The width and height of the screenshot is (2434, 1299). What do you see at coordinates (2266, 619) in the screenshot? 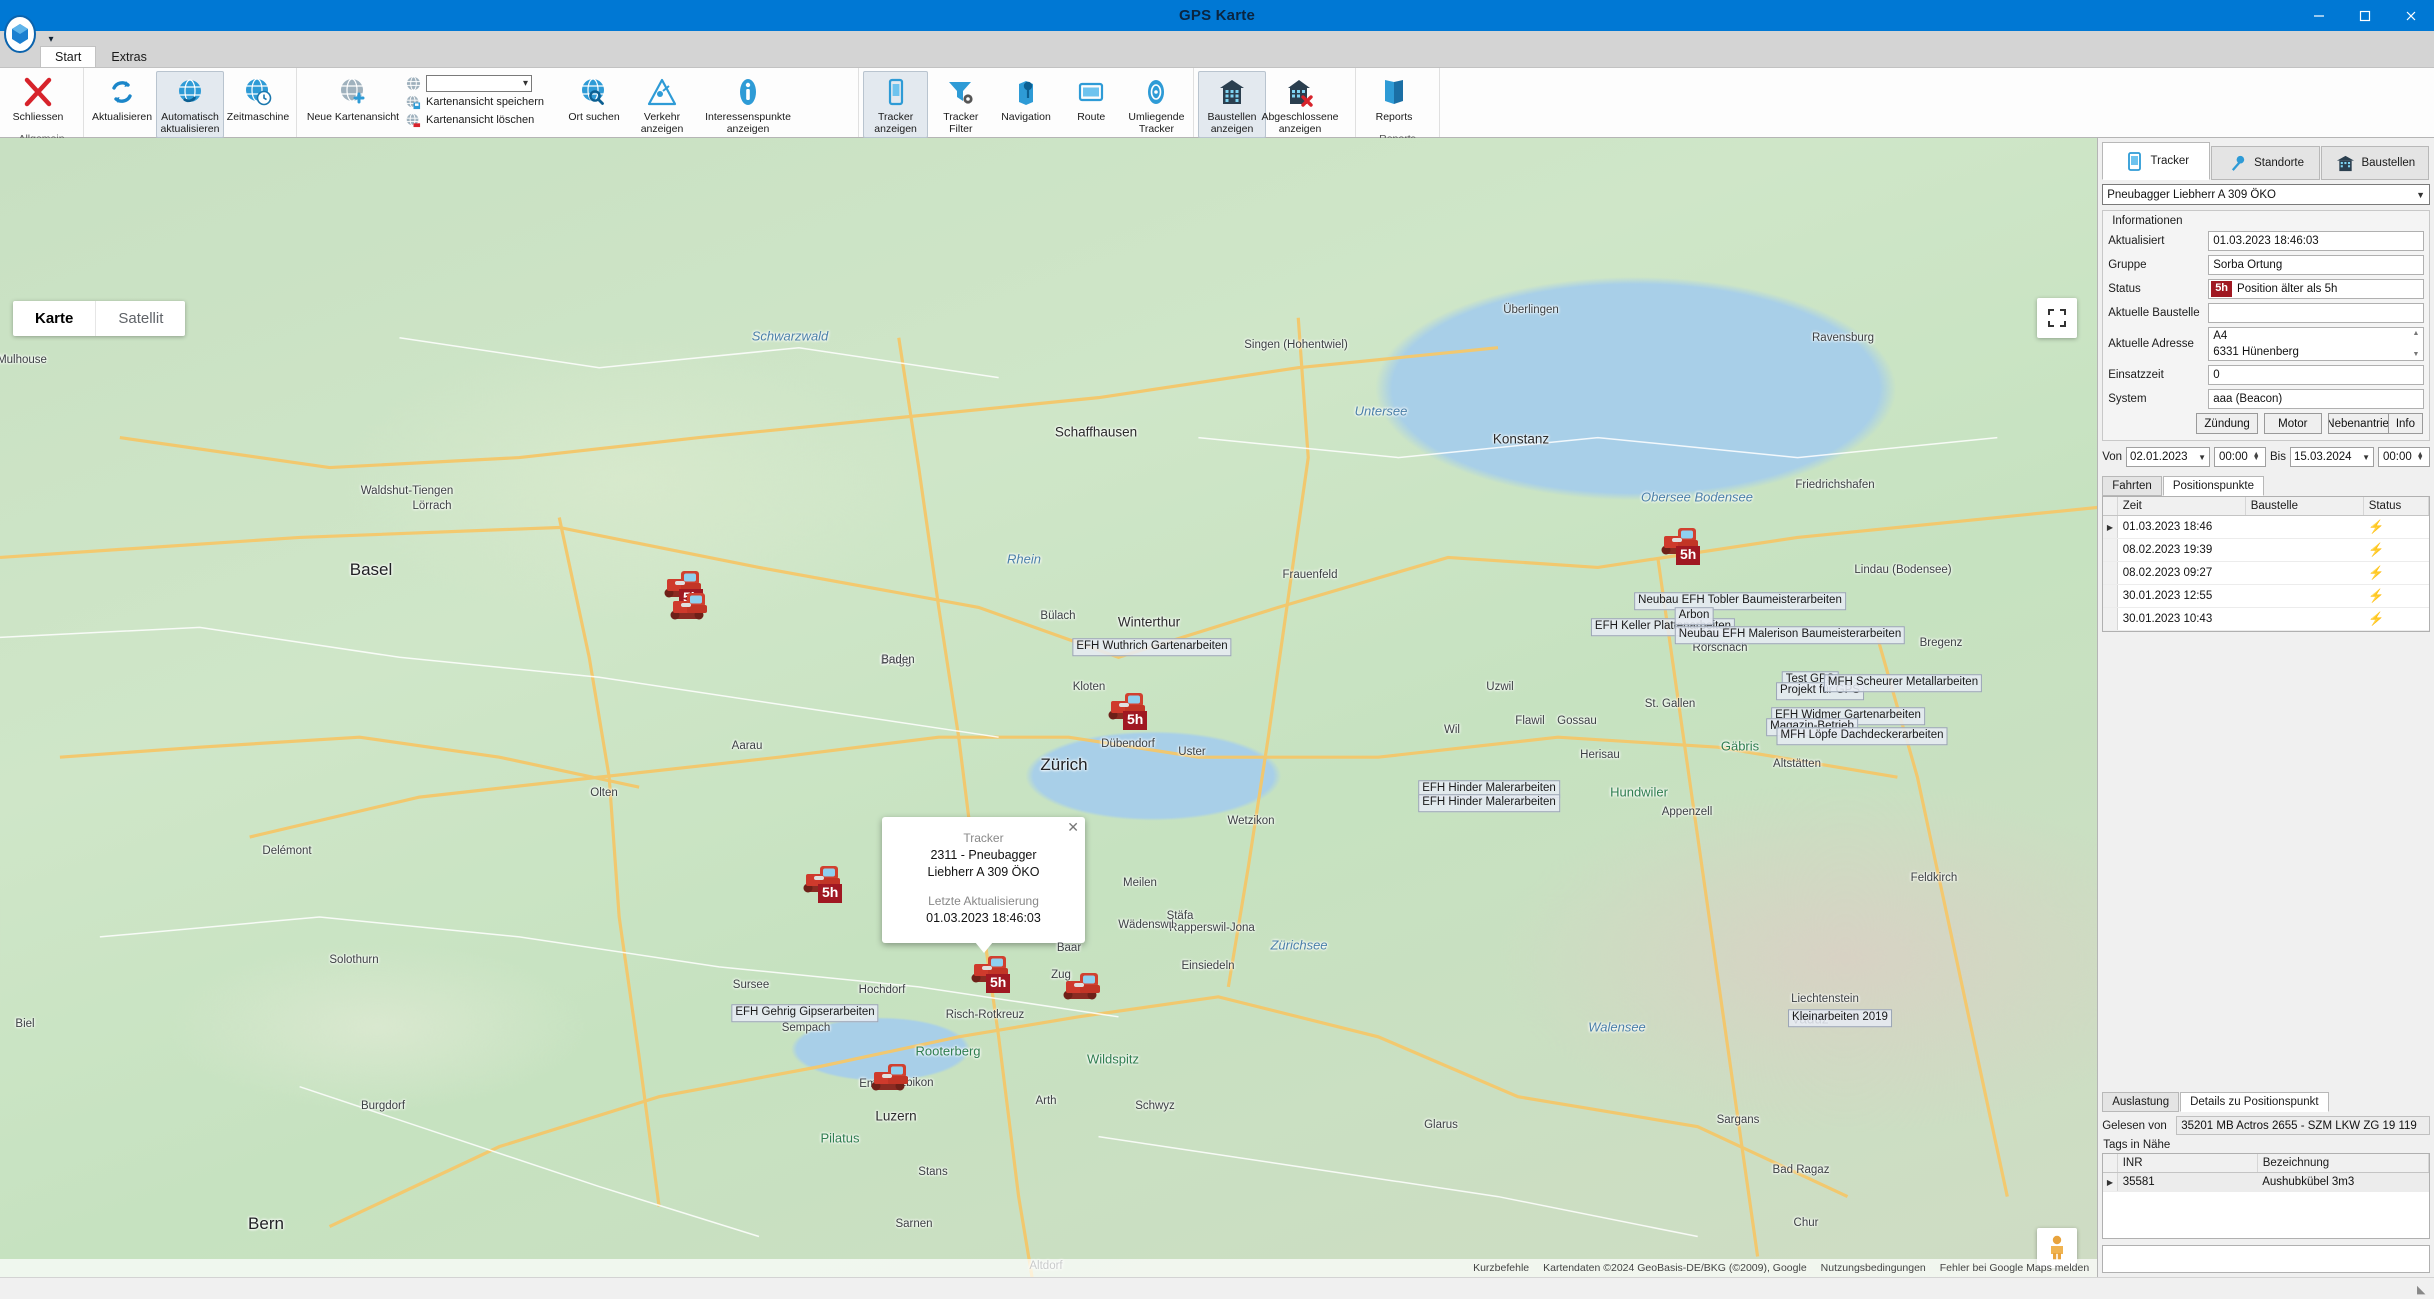
I see `table-row: 30.01.2023 10:43 ⚡` at bounding box center [2266, 619].